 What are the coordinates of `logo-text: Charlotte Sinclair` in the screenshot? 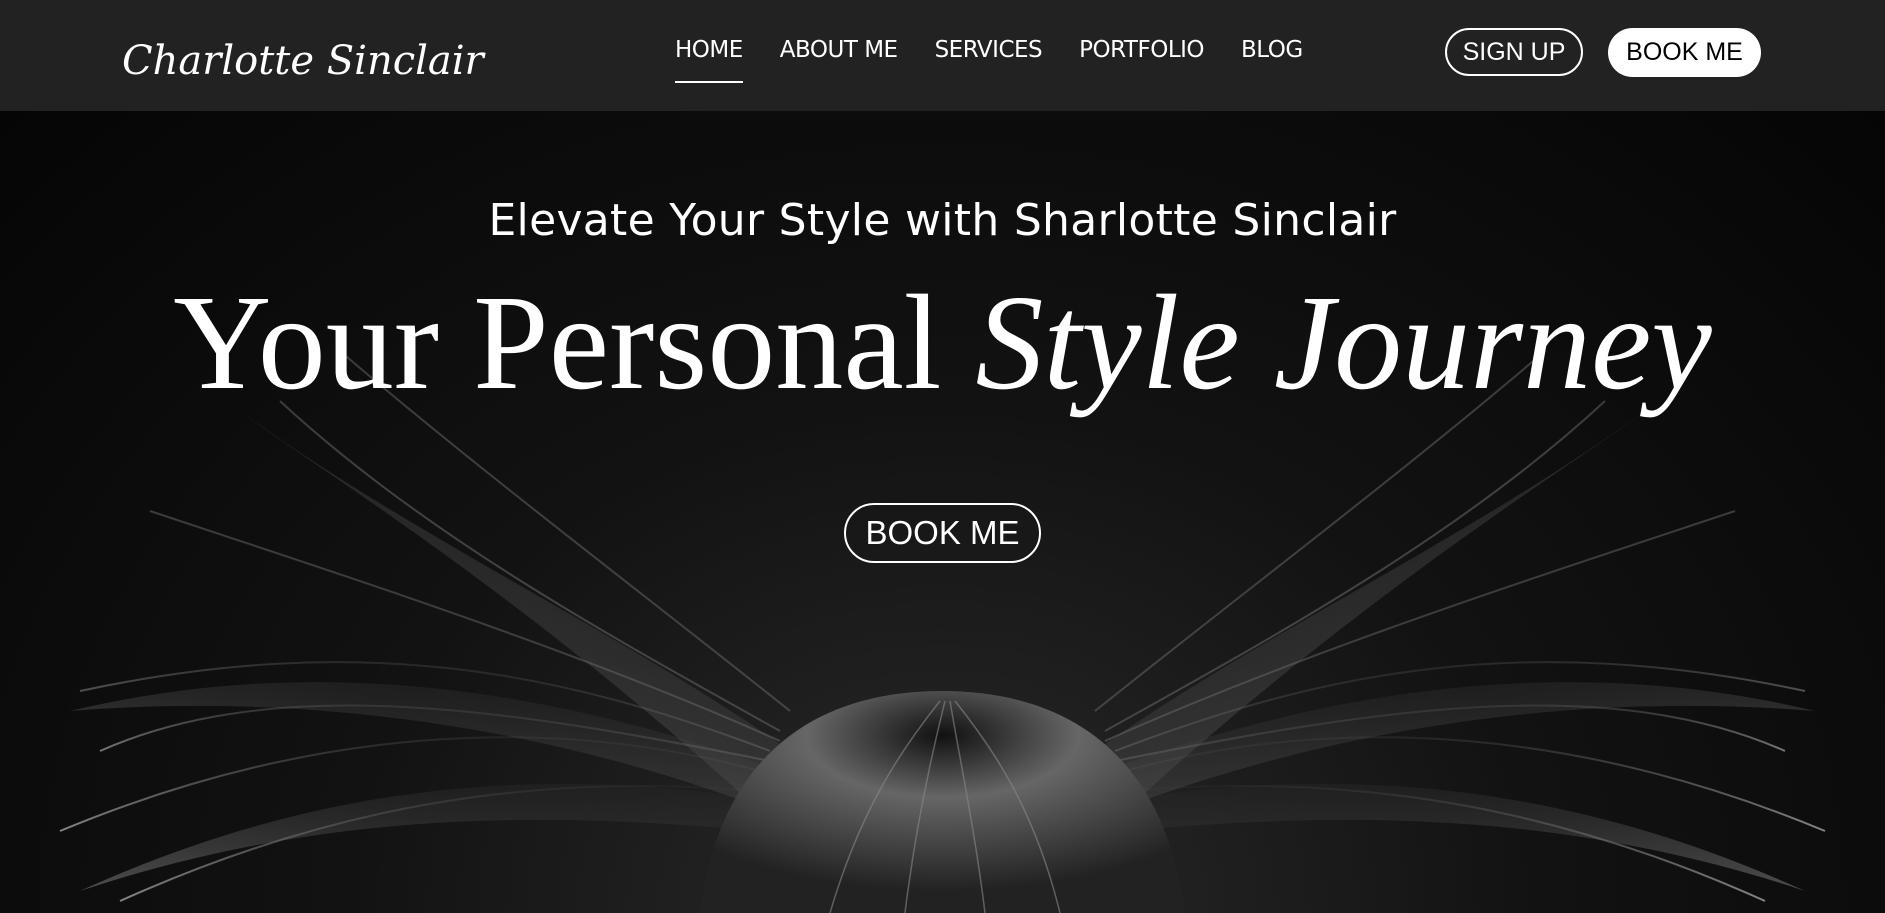 It's located at (304, 61).